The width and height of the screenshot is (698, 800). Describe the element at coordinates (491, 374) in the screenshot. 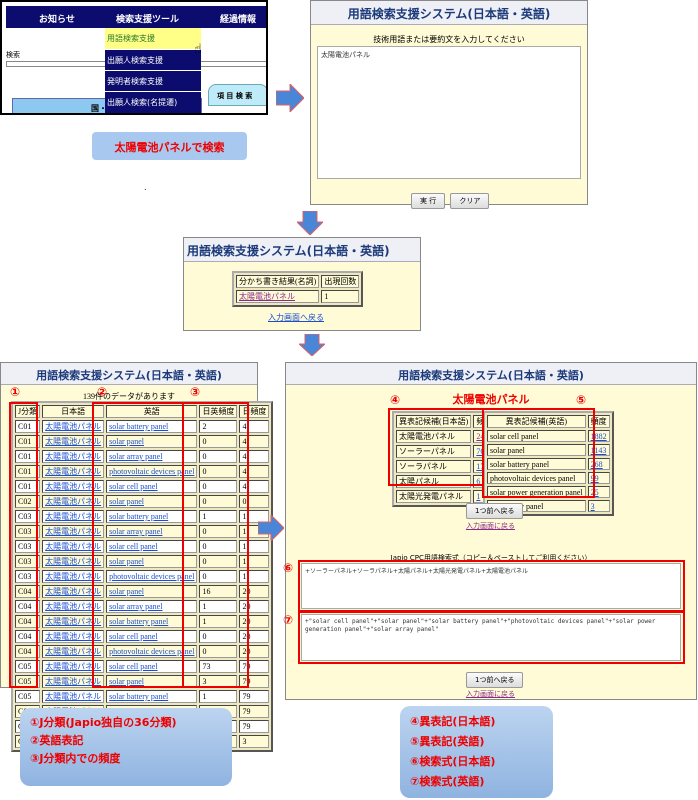

I see `variant-title: 用語検索支援システム(日本語・英語)` at that location.